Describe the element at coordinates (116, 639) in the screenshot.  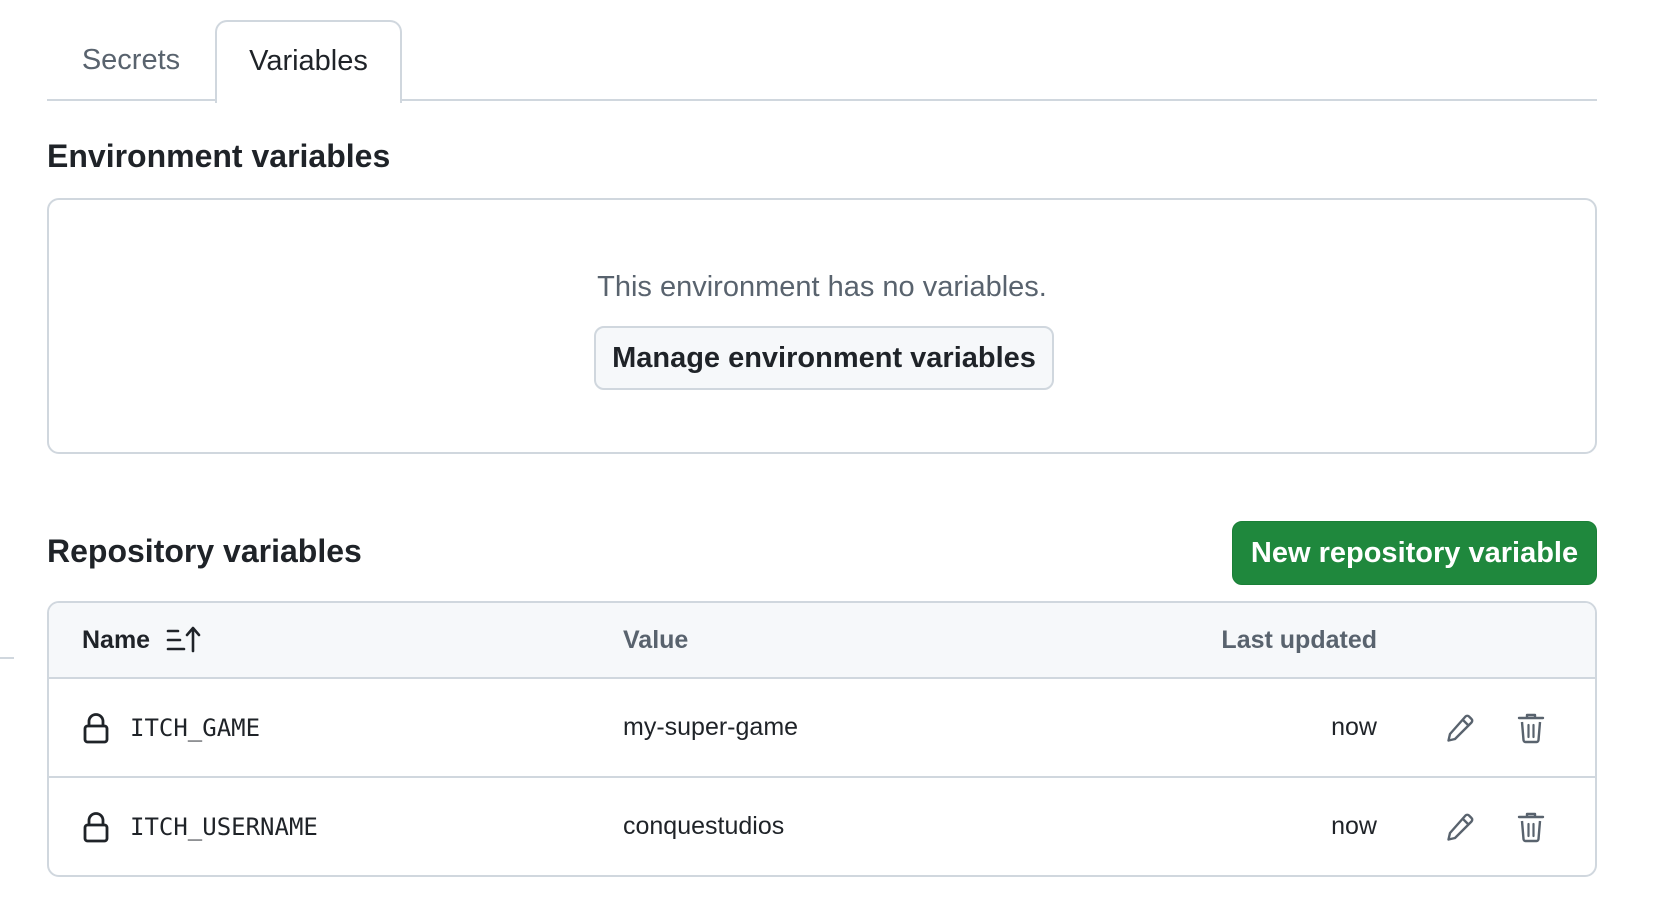
I see `column-header-name-label: Name` at that location.